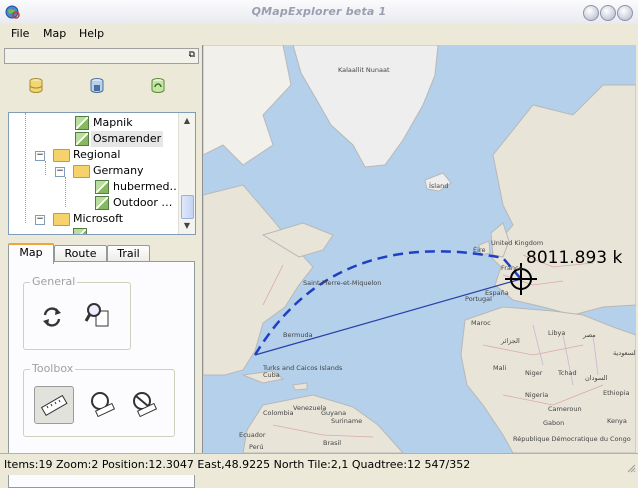 This screenshot has height=488, width=638. I want to click on measure-tool-button, so click(54, 405).